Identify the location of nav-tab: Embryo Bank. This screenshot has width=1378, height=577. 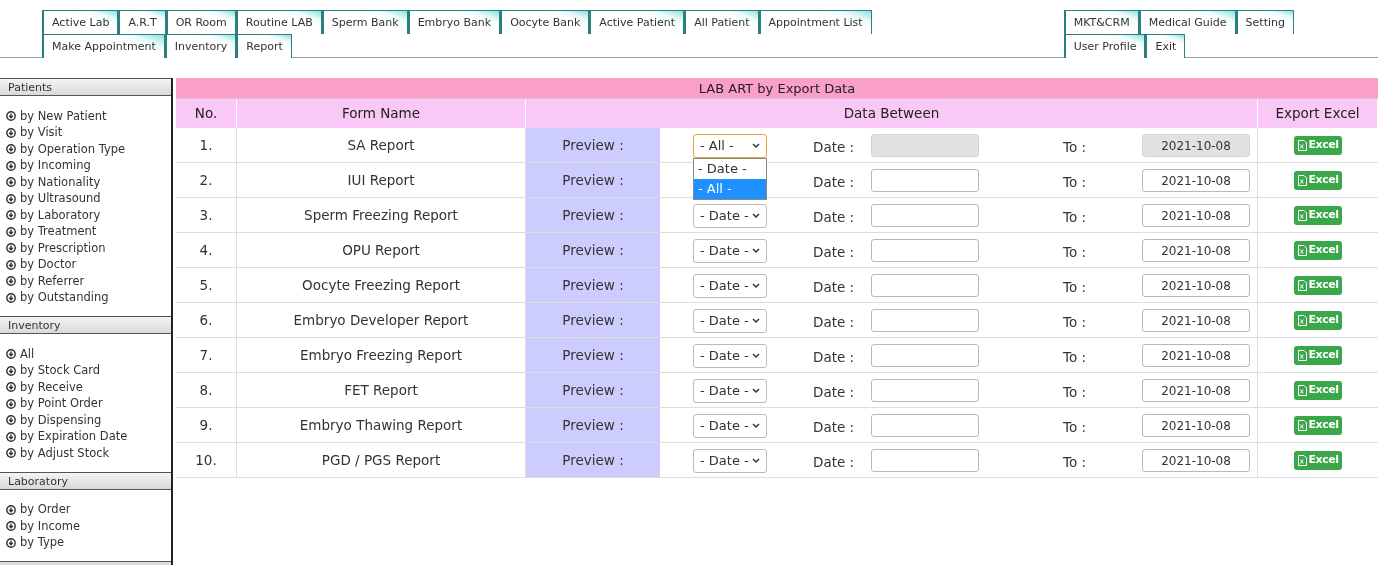
(454, 22).